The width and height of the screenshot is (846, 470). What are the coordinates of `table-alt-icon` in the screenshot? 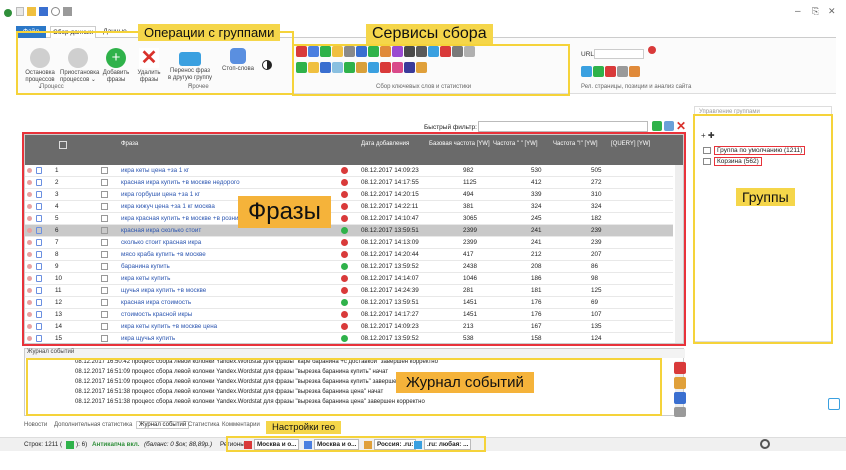 It's located at (421, 51).